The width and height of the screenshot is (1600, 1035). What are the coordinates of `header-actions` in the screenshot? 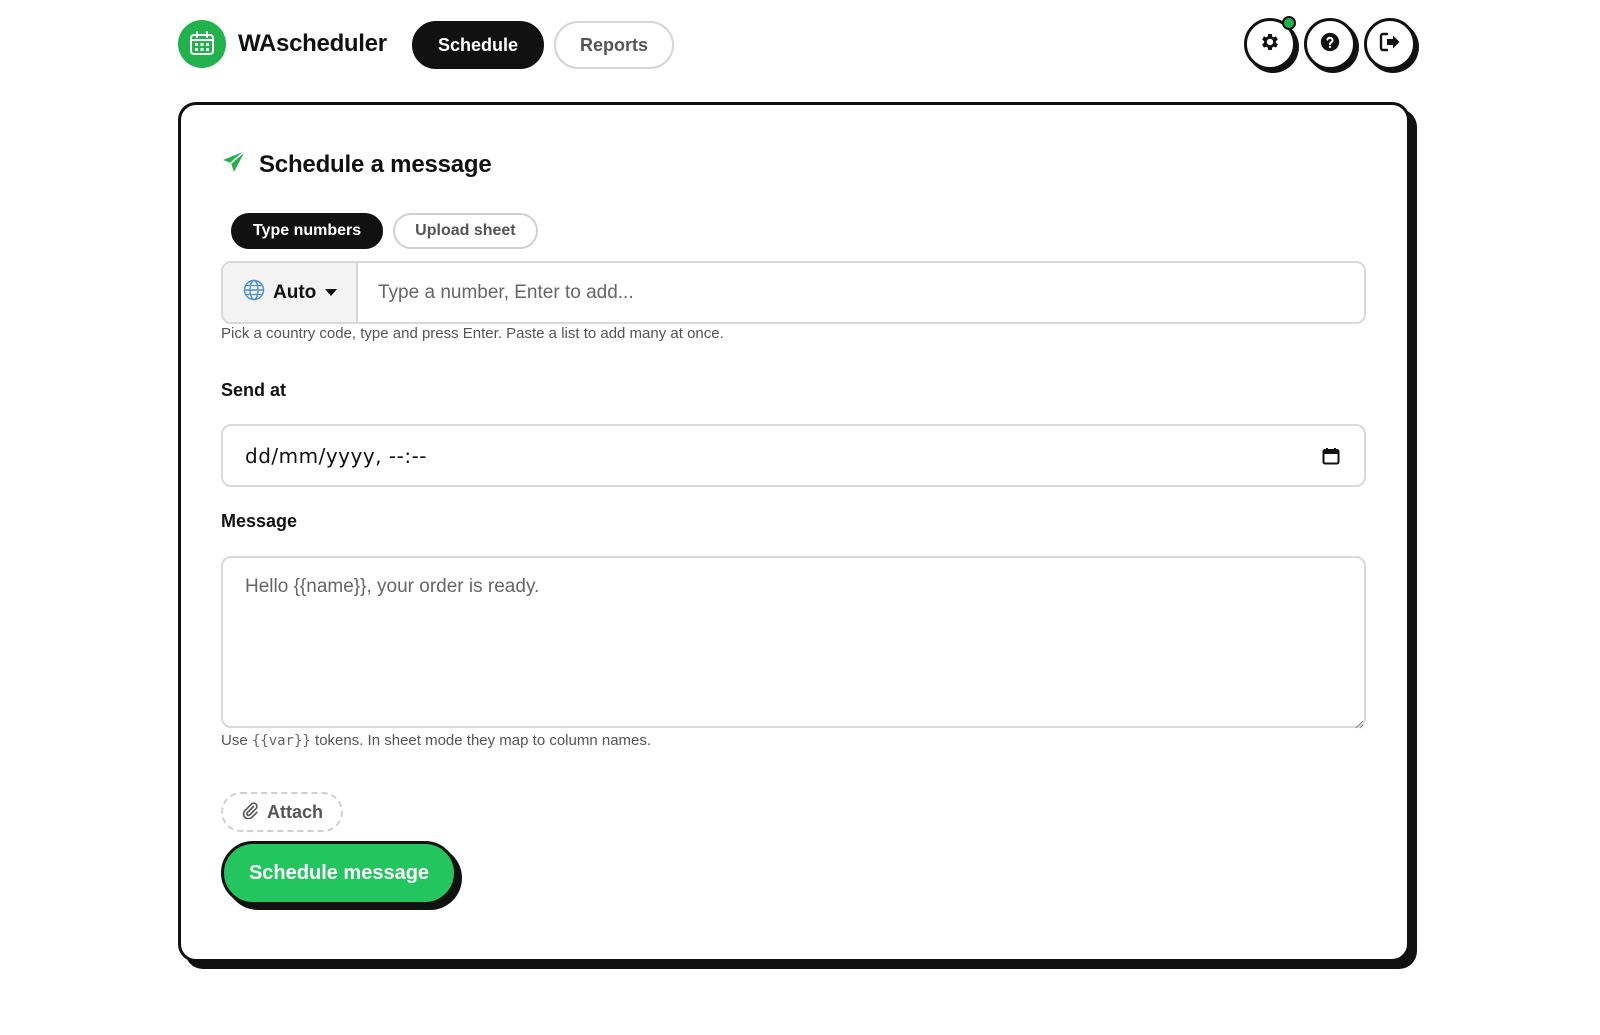 It's located at (1330, 43).